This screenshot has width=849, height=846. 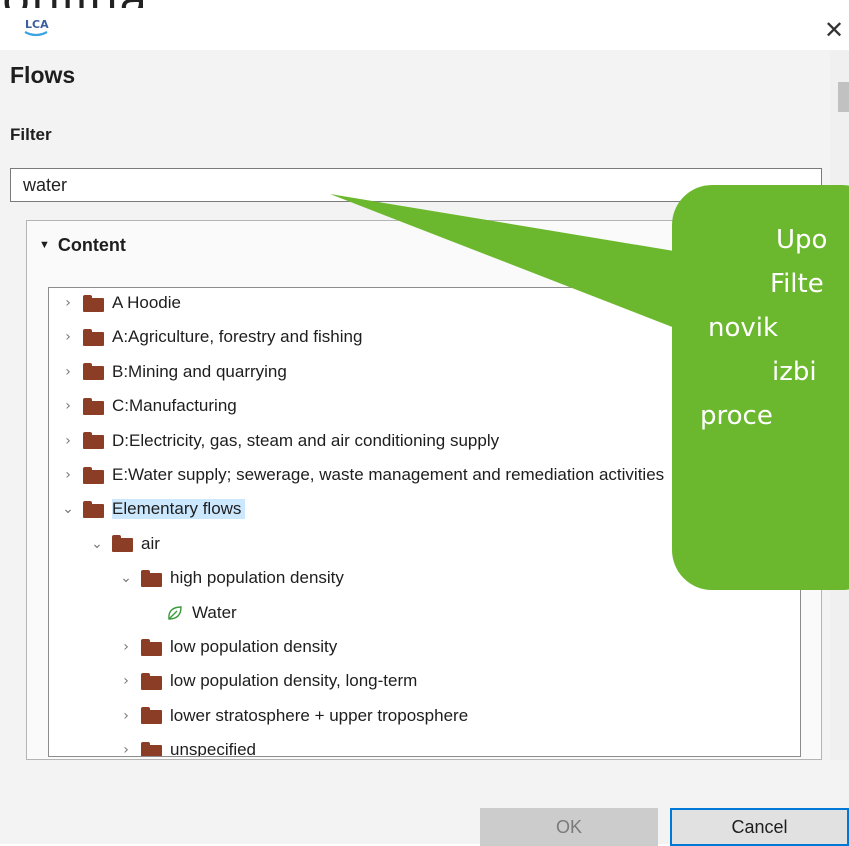 I want to click on svg-text: LCA, so click(x=37, y=24).